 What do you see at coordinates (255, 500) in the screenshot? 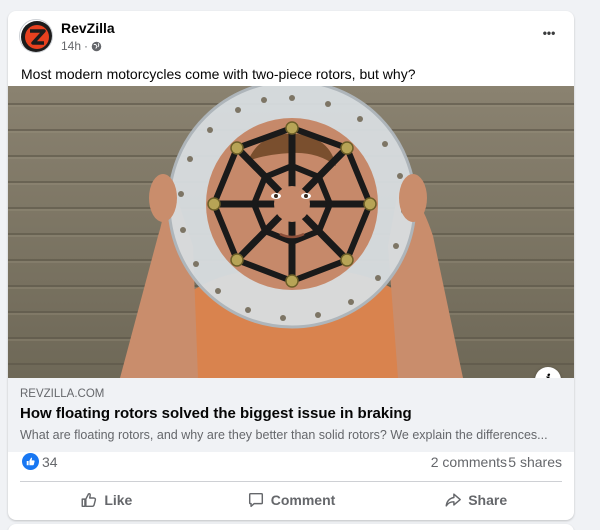
I see `comment-icon` at bounding box center [255, 500].